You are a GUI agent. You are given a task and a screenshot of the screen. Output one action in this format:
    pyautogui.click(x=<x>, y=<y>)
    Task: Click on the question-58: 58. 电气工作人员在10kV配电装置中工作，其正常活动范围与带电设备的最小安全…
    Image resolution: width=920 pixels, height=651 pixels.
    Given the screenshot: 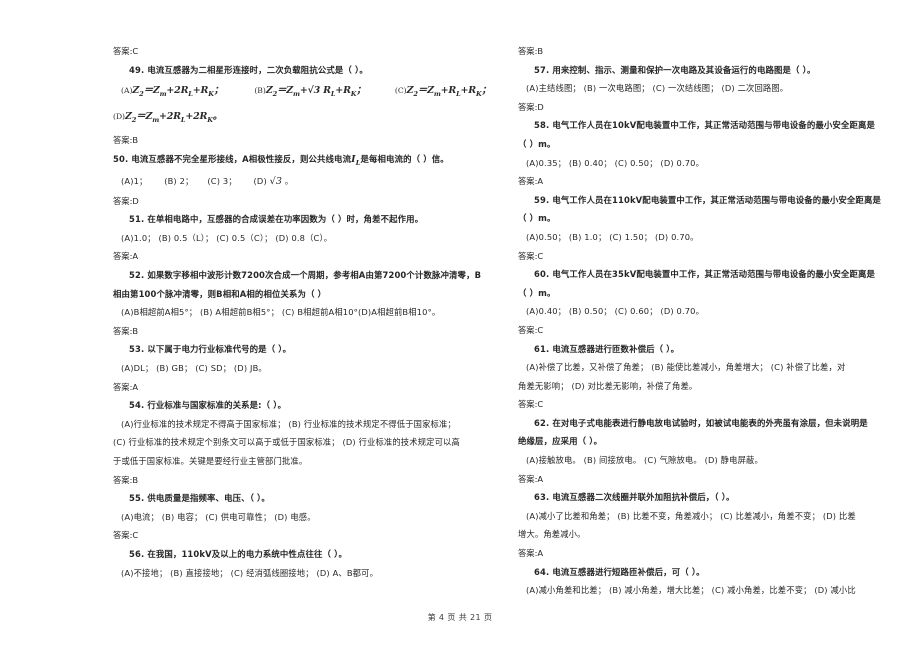 What is the action you would take?
    pyautogui.click(x=705, y=125)
    